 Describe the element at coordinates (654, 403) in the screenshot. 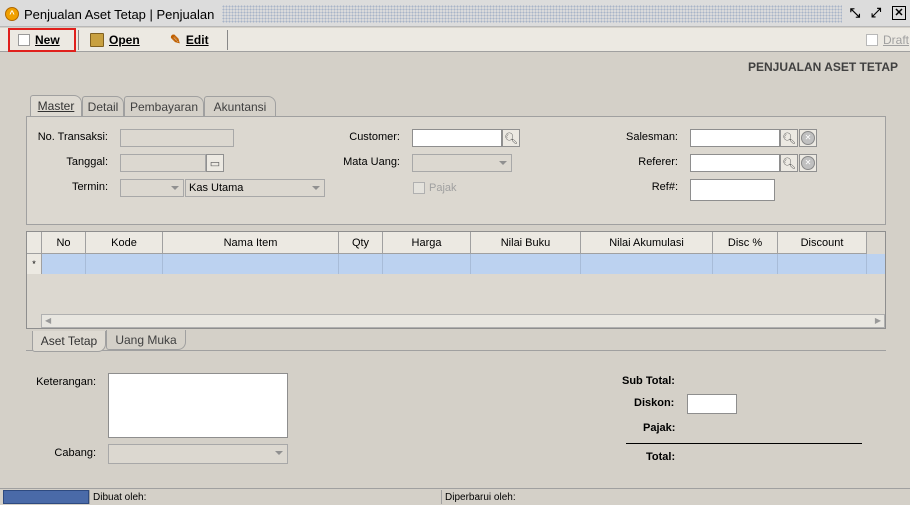

I see `diskon-label: Diskon:` at that location.